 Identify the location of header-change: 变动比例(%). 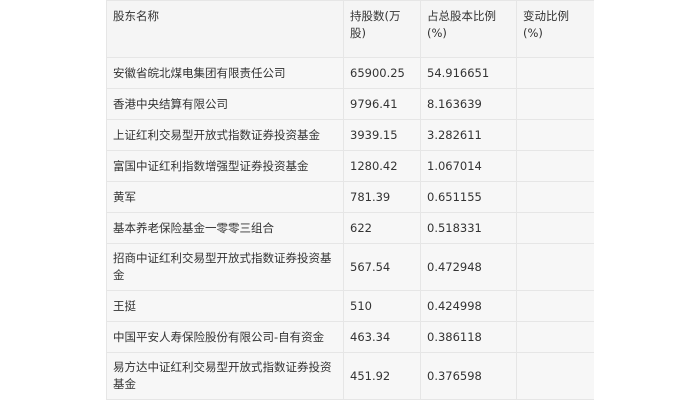
(555, 29).